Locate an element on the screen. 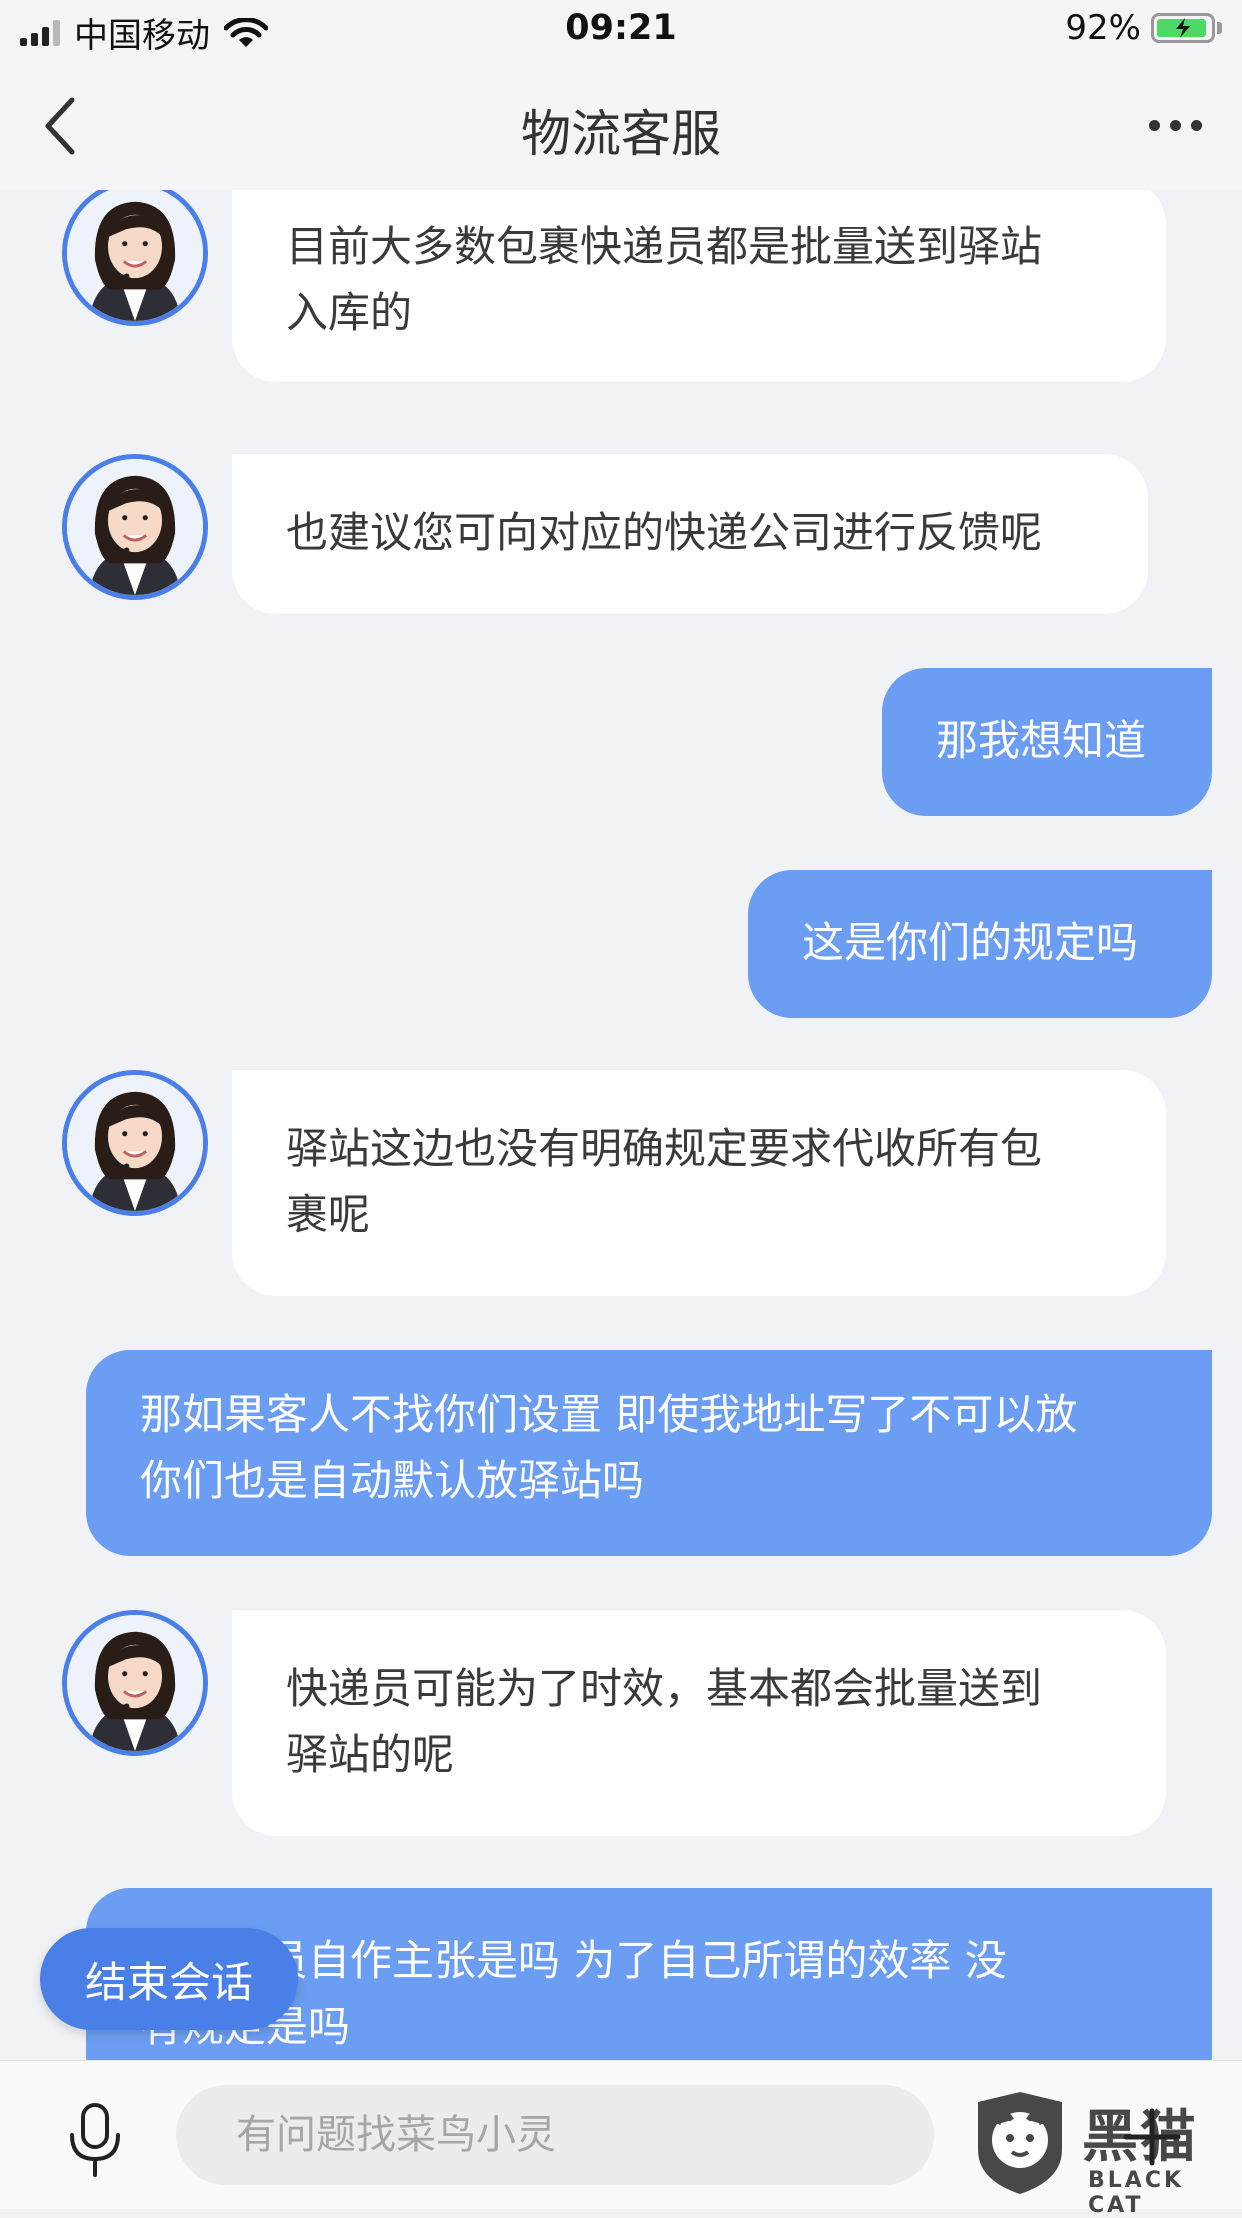  clock: 09:21 is located at coordinates (621, 28).